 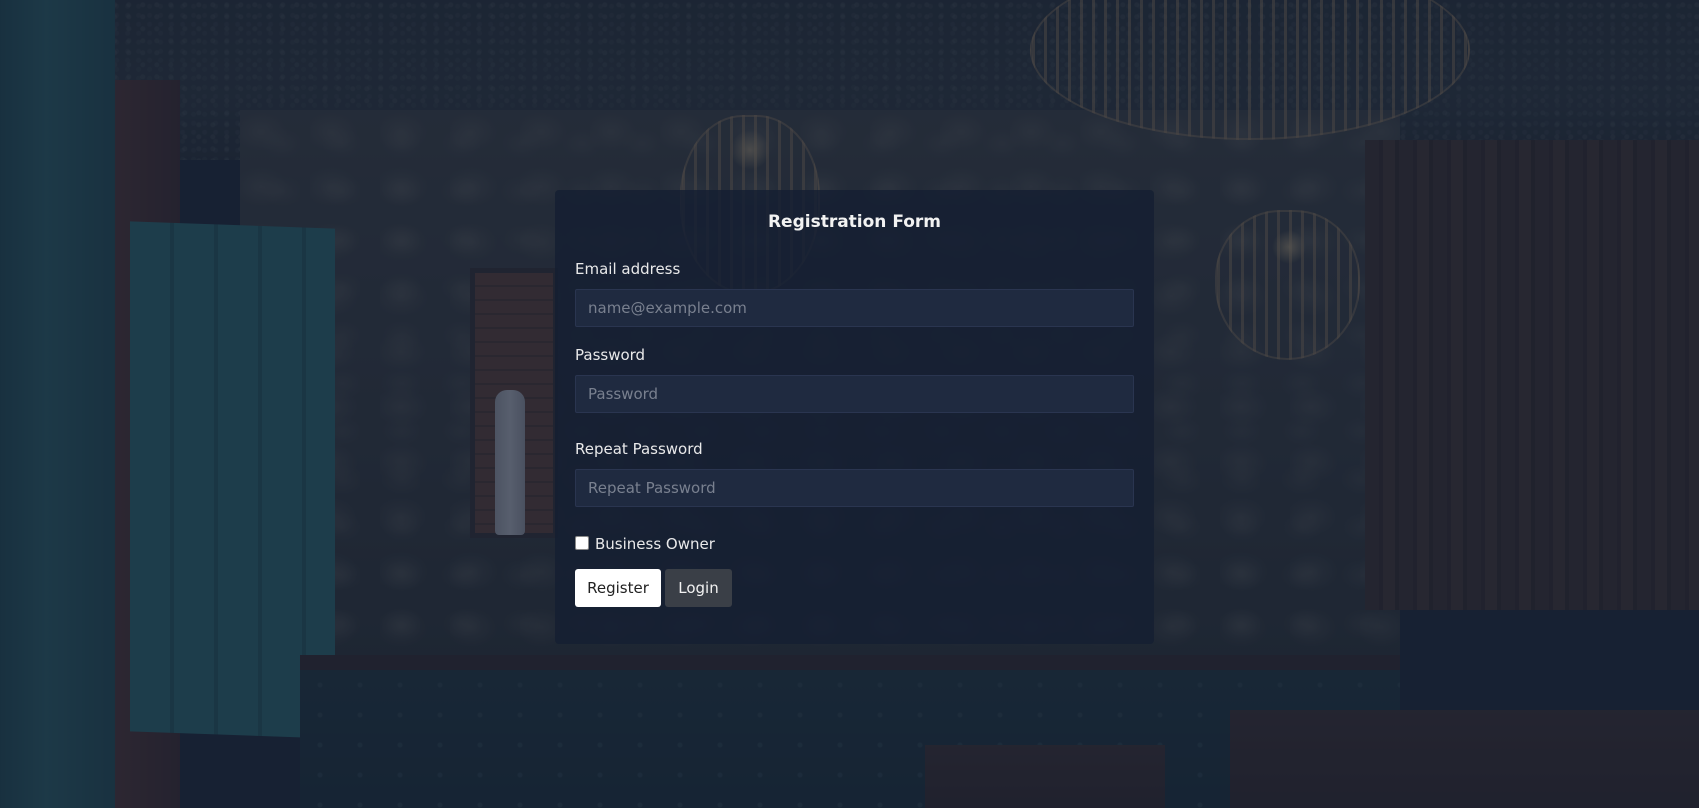 I want to click on email-field, so click(x=854, y=308).